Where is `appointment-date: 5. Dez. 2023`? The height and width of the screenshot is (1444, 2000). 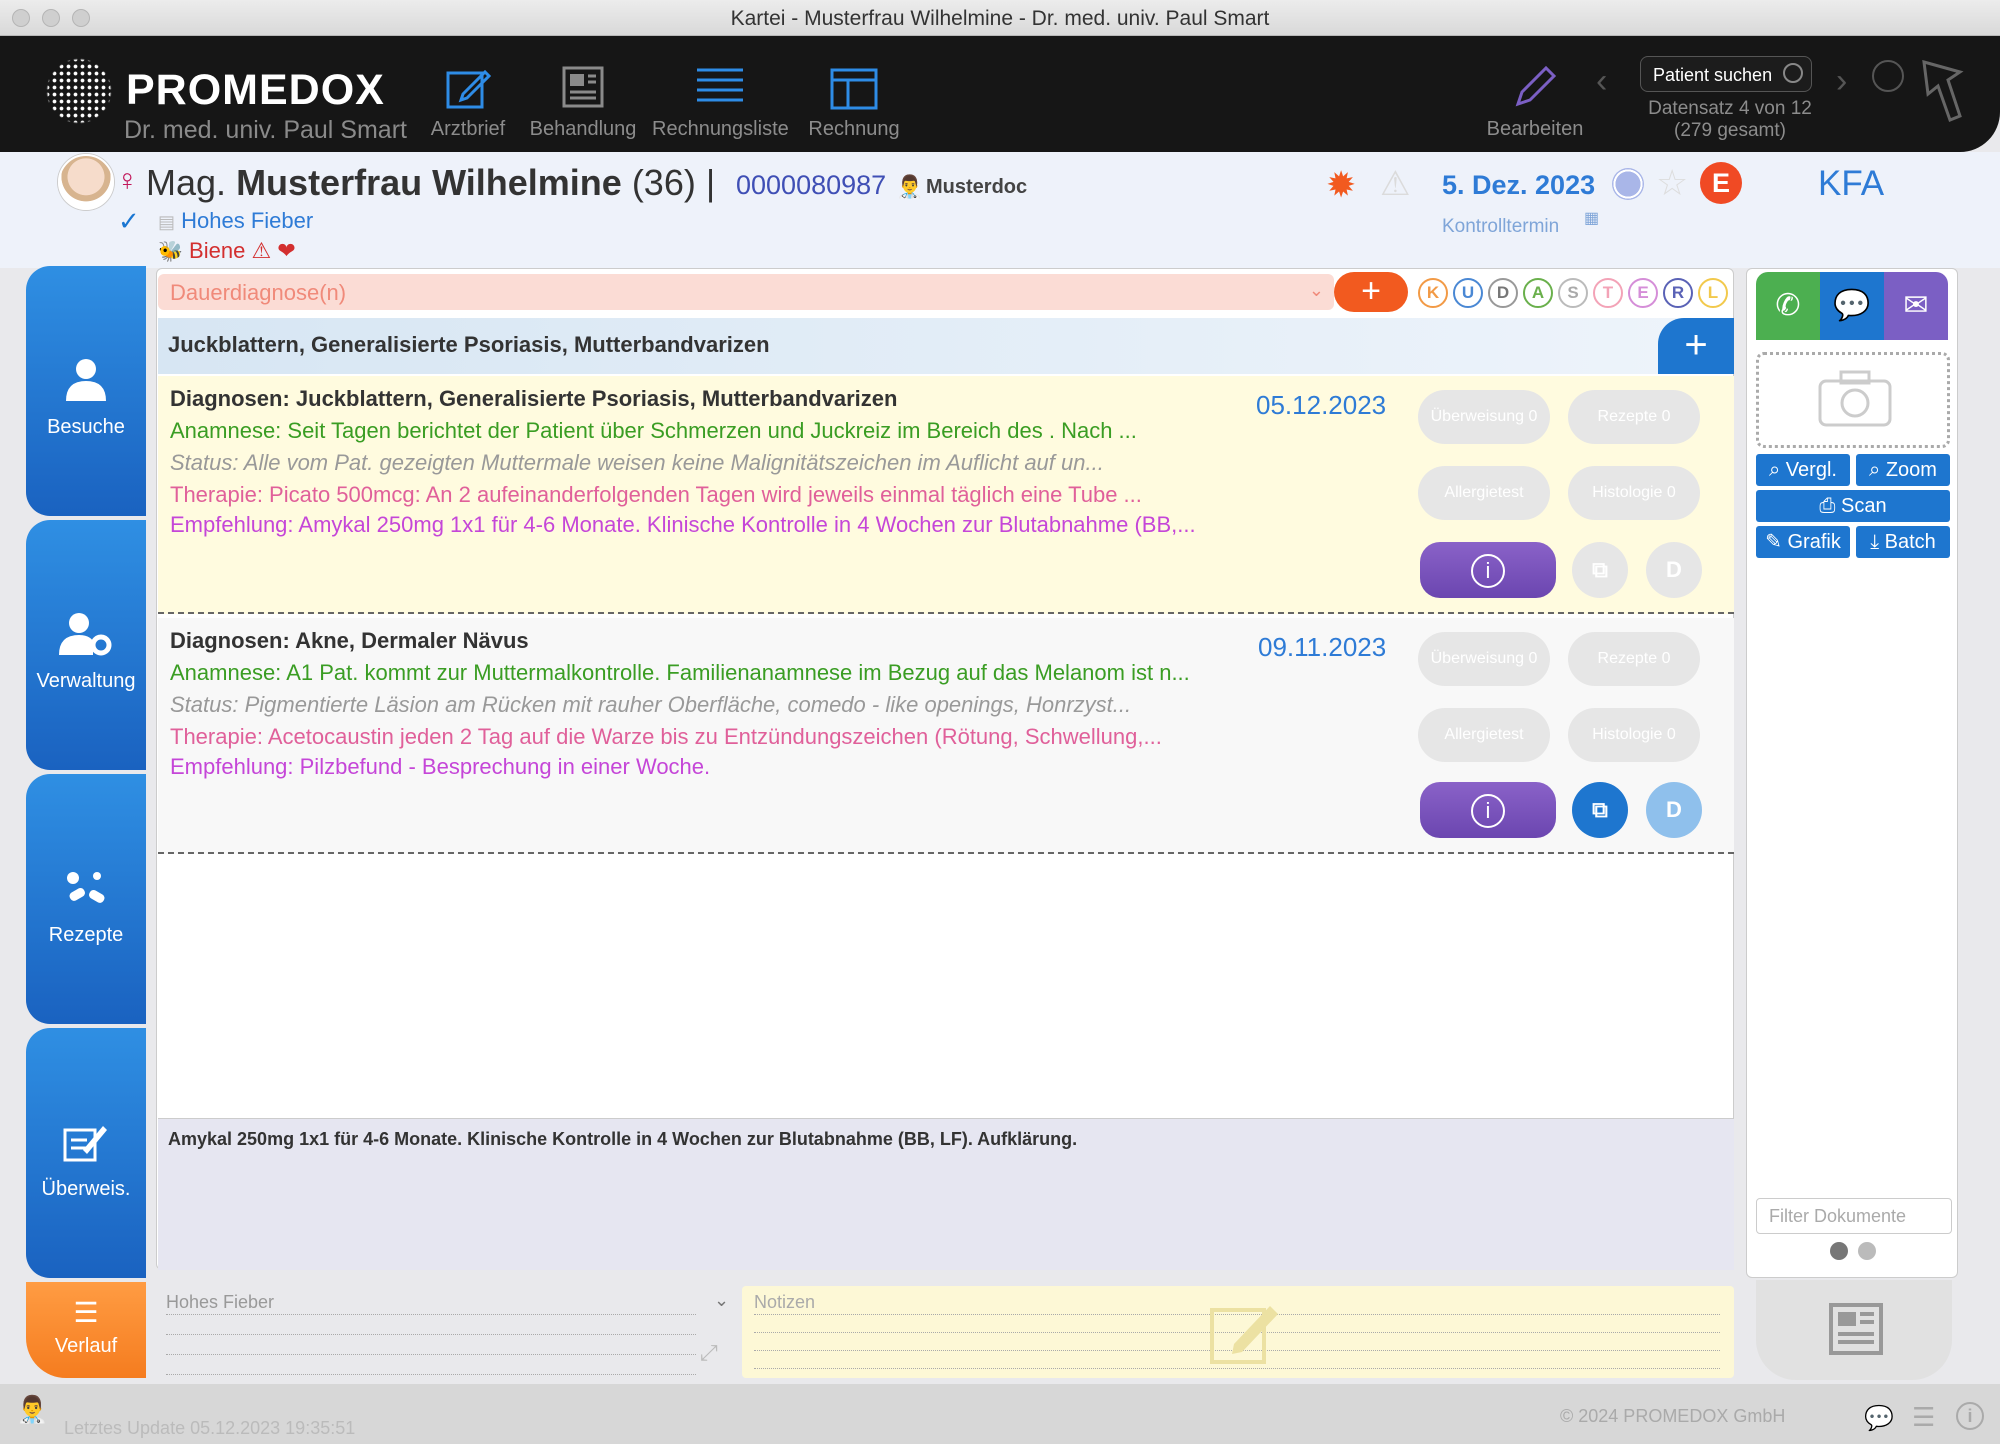 appointment-date: 5. Dez. 2023 is located at coordinates (1518, 185).